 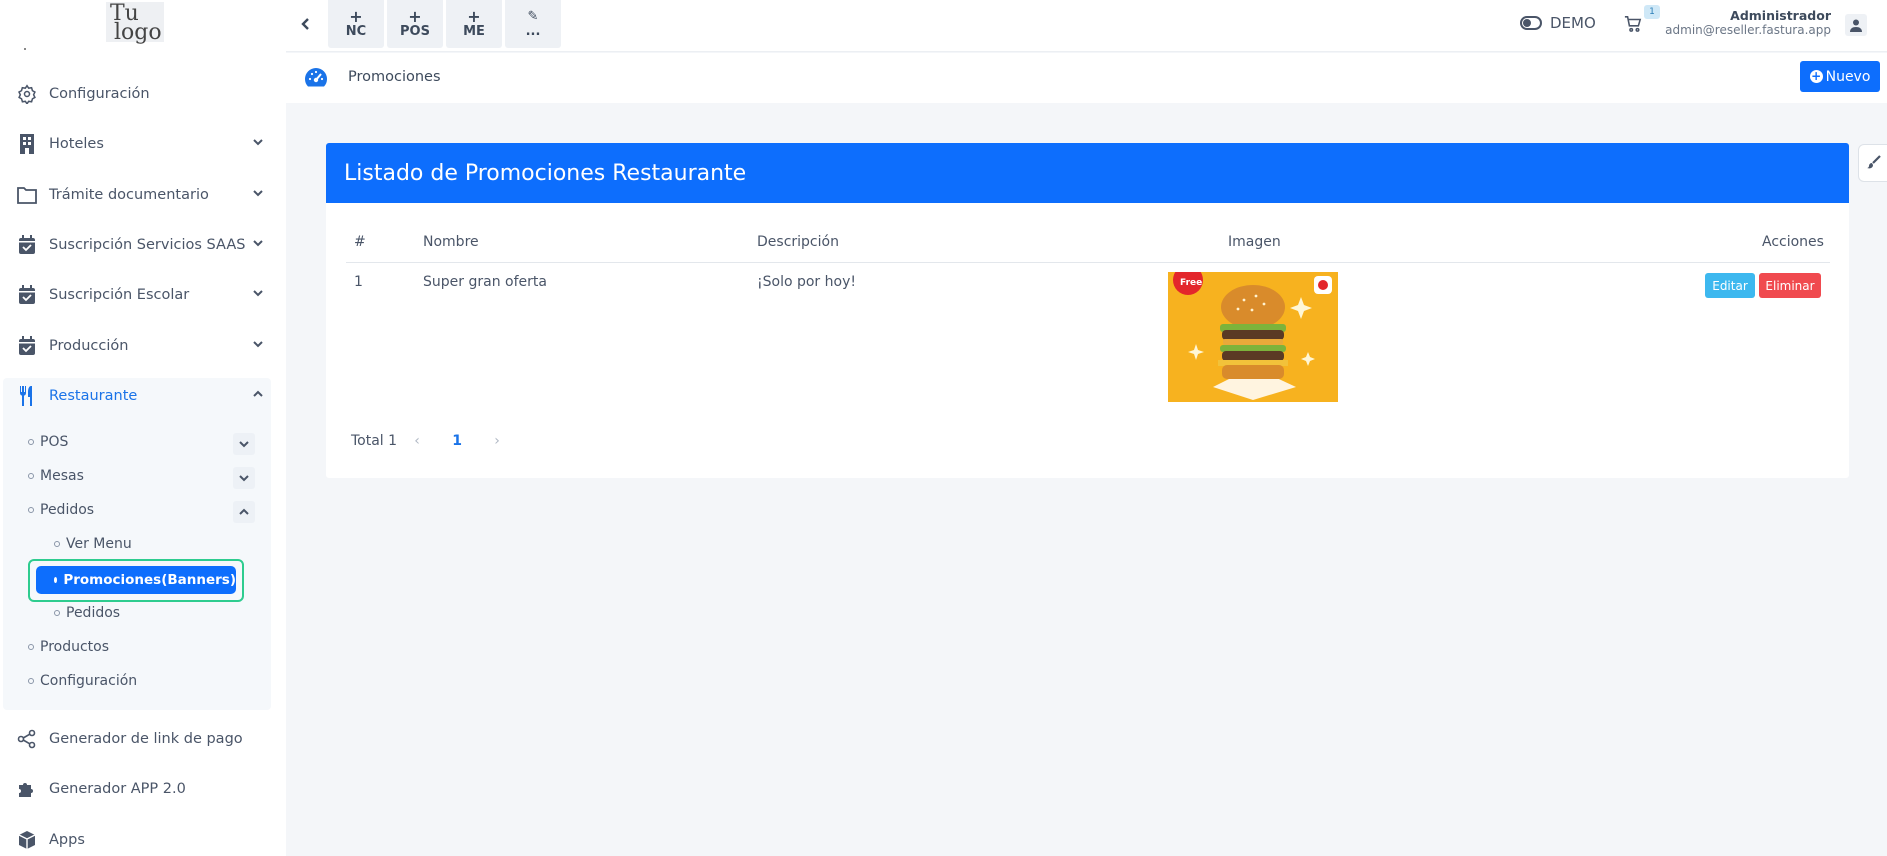 I want to click on sidebar-item-produccion: Producción, so click(x=143, y=346).